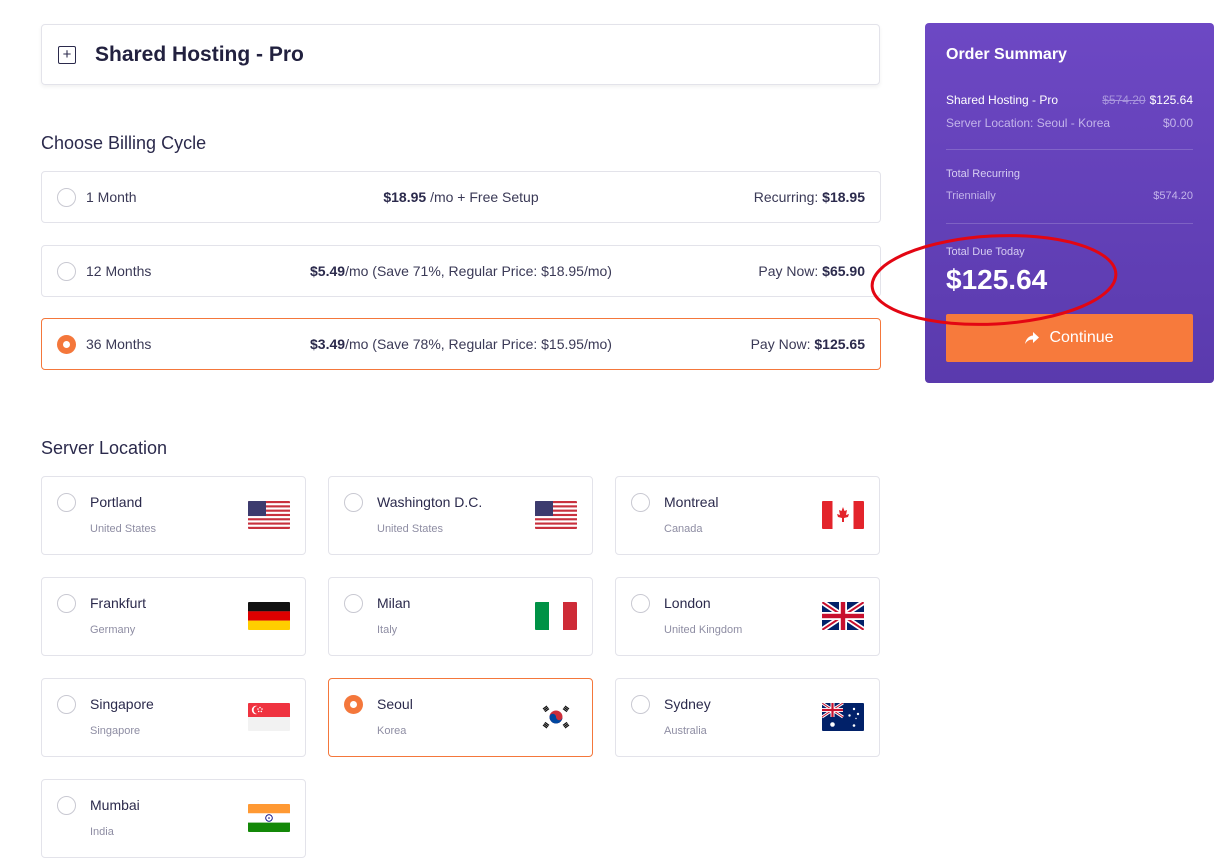 The image size is (1231, 864). I want to click on summary-product-name: Shared Hosting - Pro, so click(1002, 100).